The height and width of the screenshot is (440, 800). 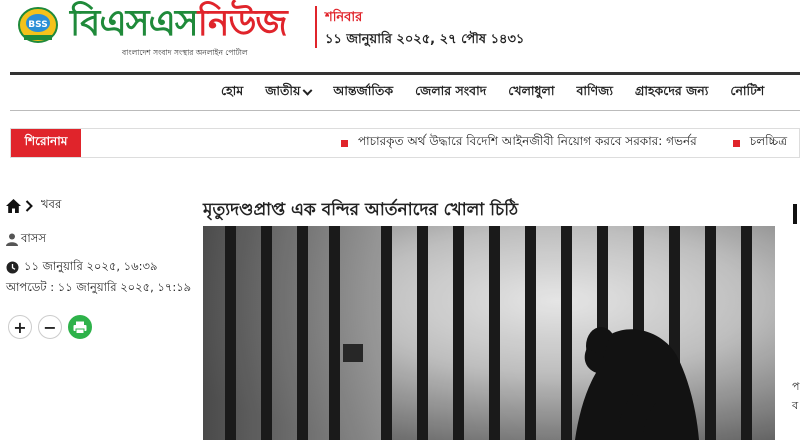 I want to click on published-time-text: ১১ জানুয়ারি ২০২৫, ১৬:৩৯, so click(x=91, y=266).